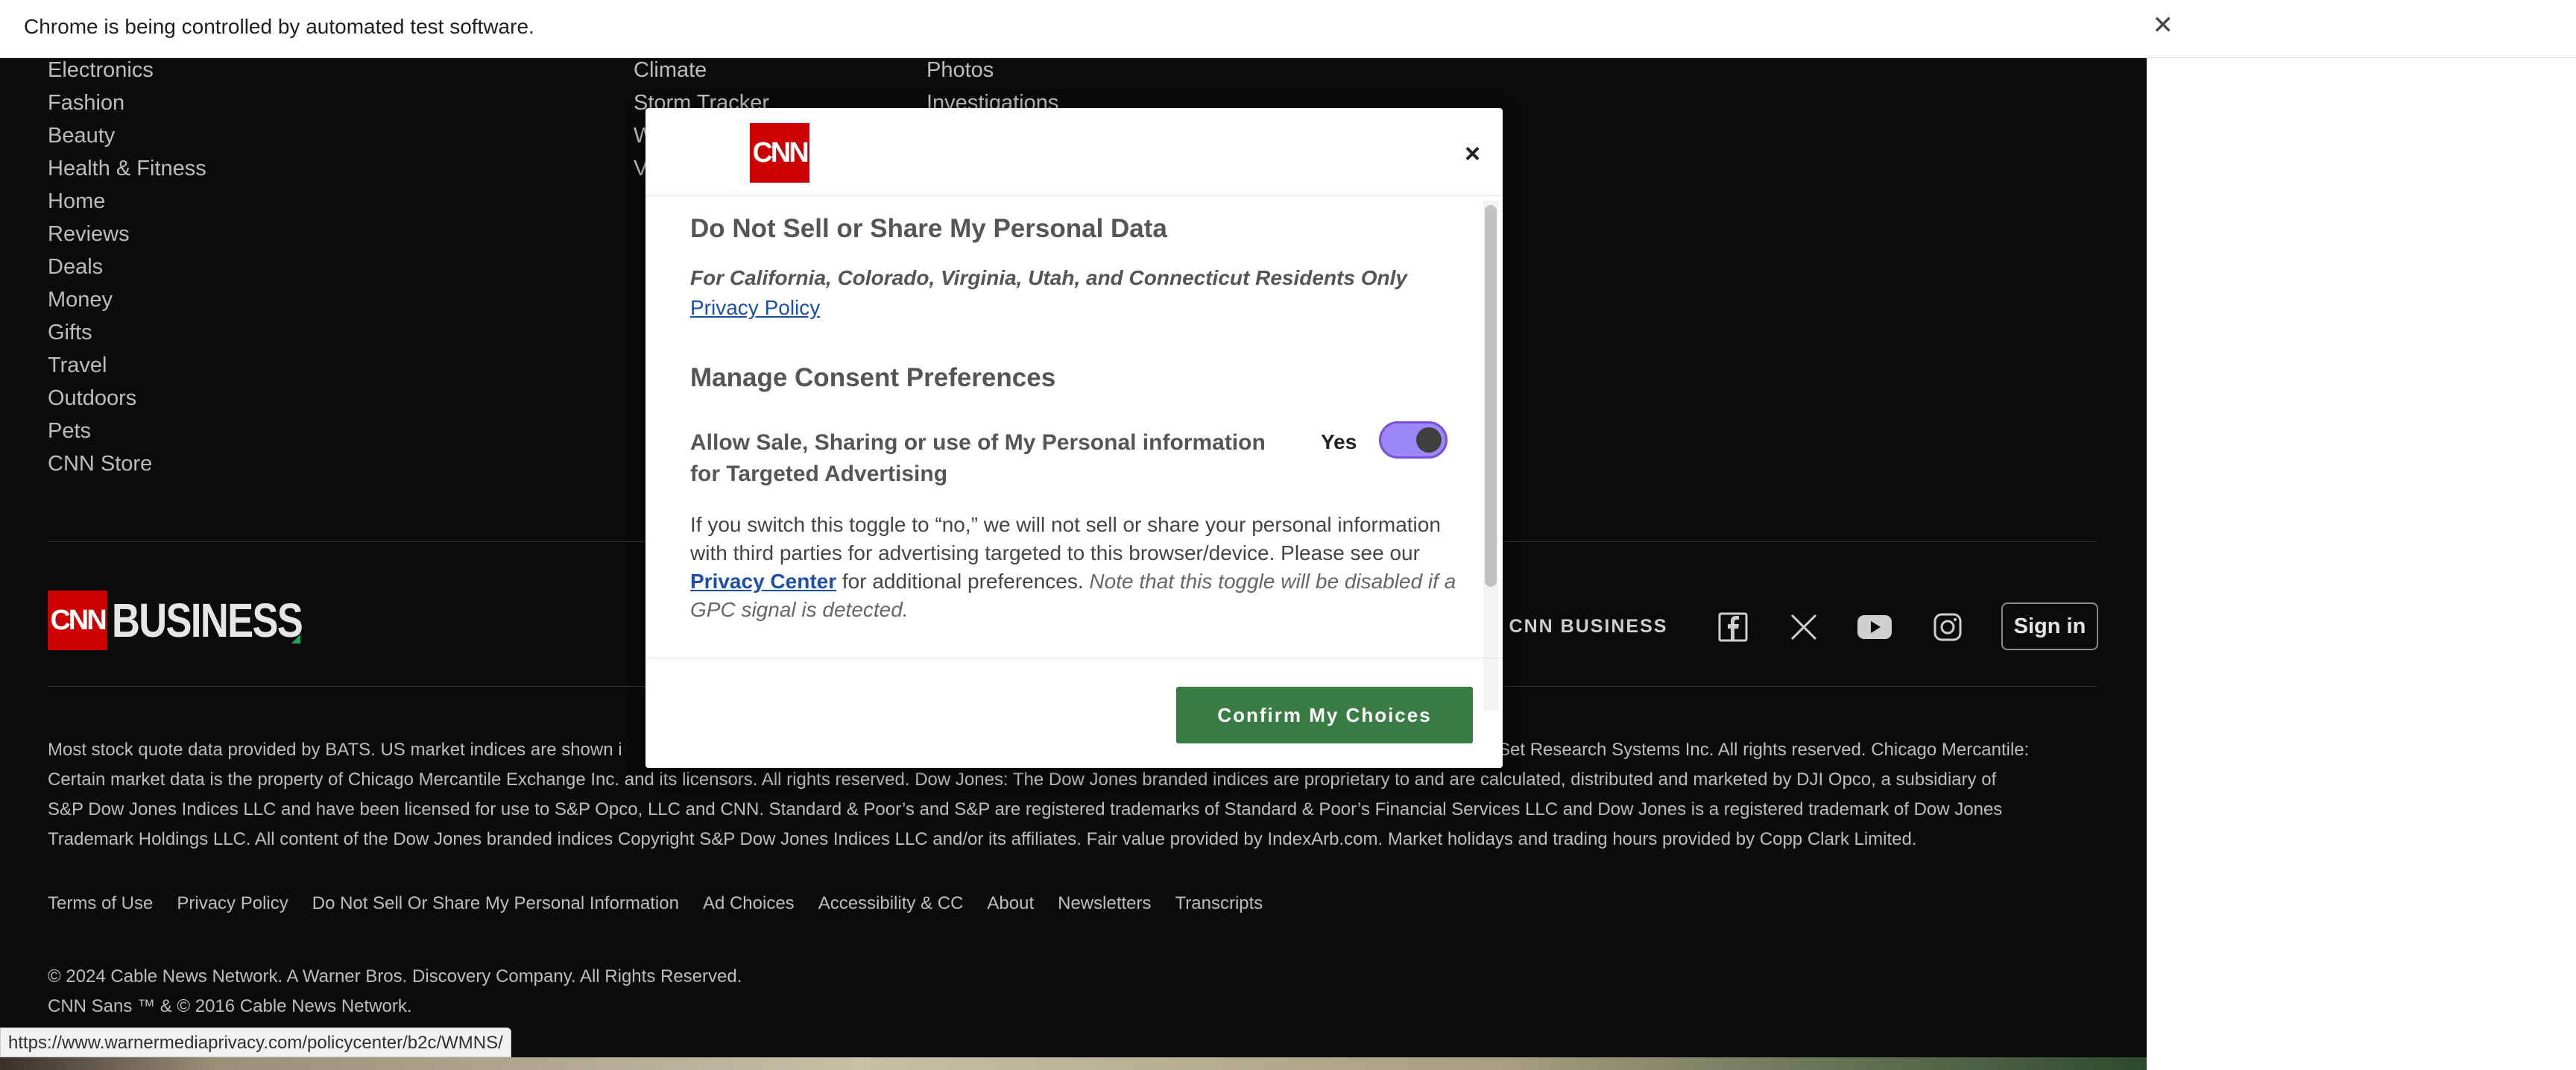 The height and width of the screenshot is (1070, 2576). Describe the element at coordinates (100, 904) in the screenshot. I see `terms-link: Terms of Use` at that location.